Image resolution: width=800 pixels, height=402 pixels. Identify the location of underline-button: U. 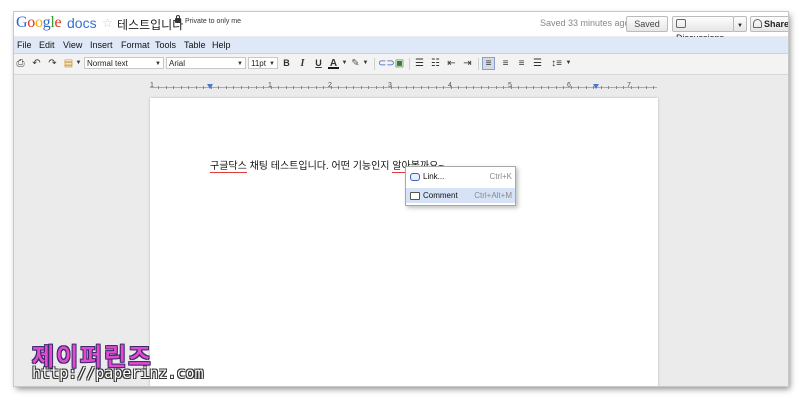
(318, 63).